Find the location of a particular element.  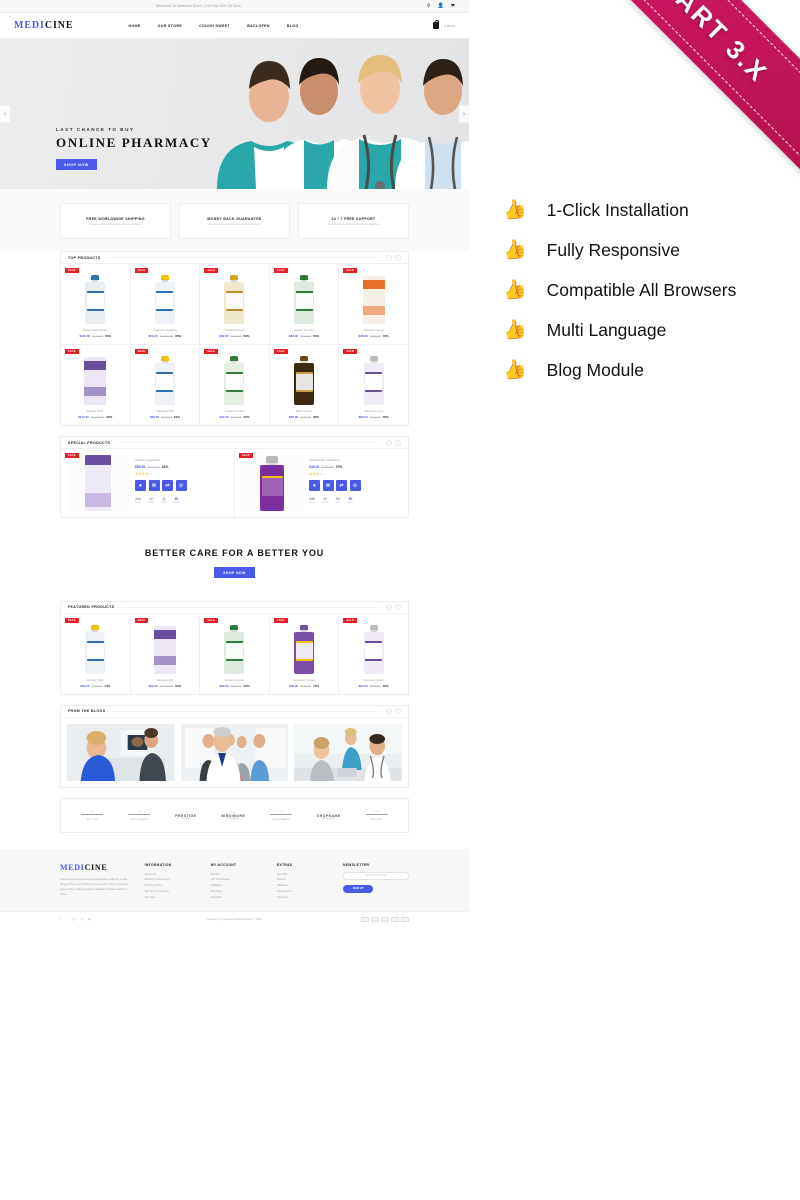

site-logo: MEDICINE is located at coordinates (43, 25).